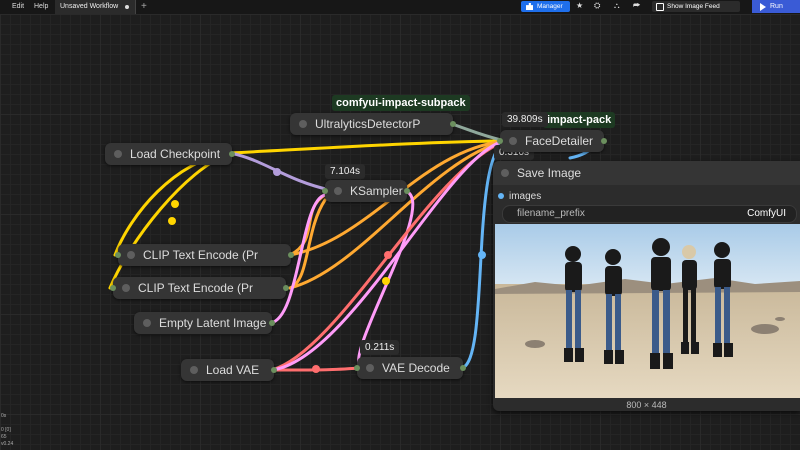 This screenshot has height=450, width=800. I want to click on node-title: Load Checkpoint, so click(175, 154).